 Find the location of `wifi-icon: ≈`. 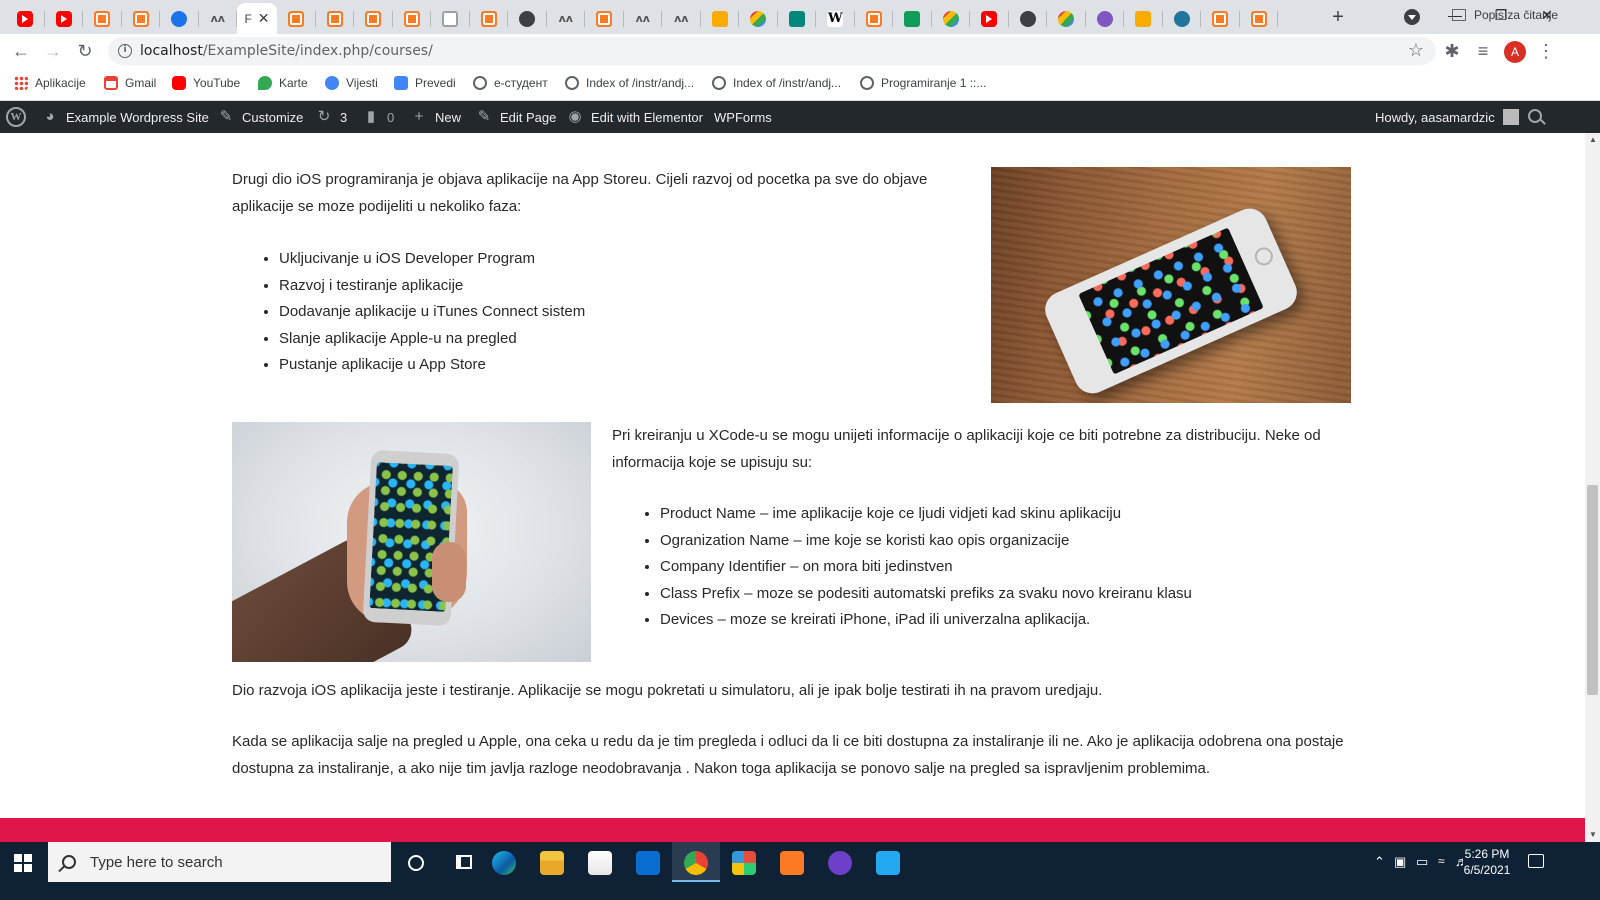

wifi-icon: ≈ is located at coordinates (1441, 861).